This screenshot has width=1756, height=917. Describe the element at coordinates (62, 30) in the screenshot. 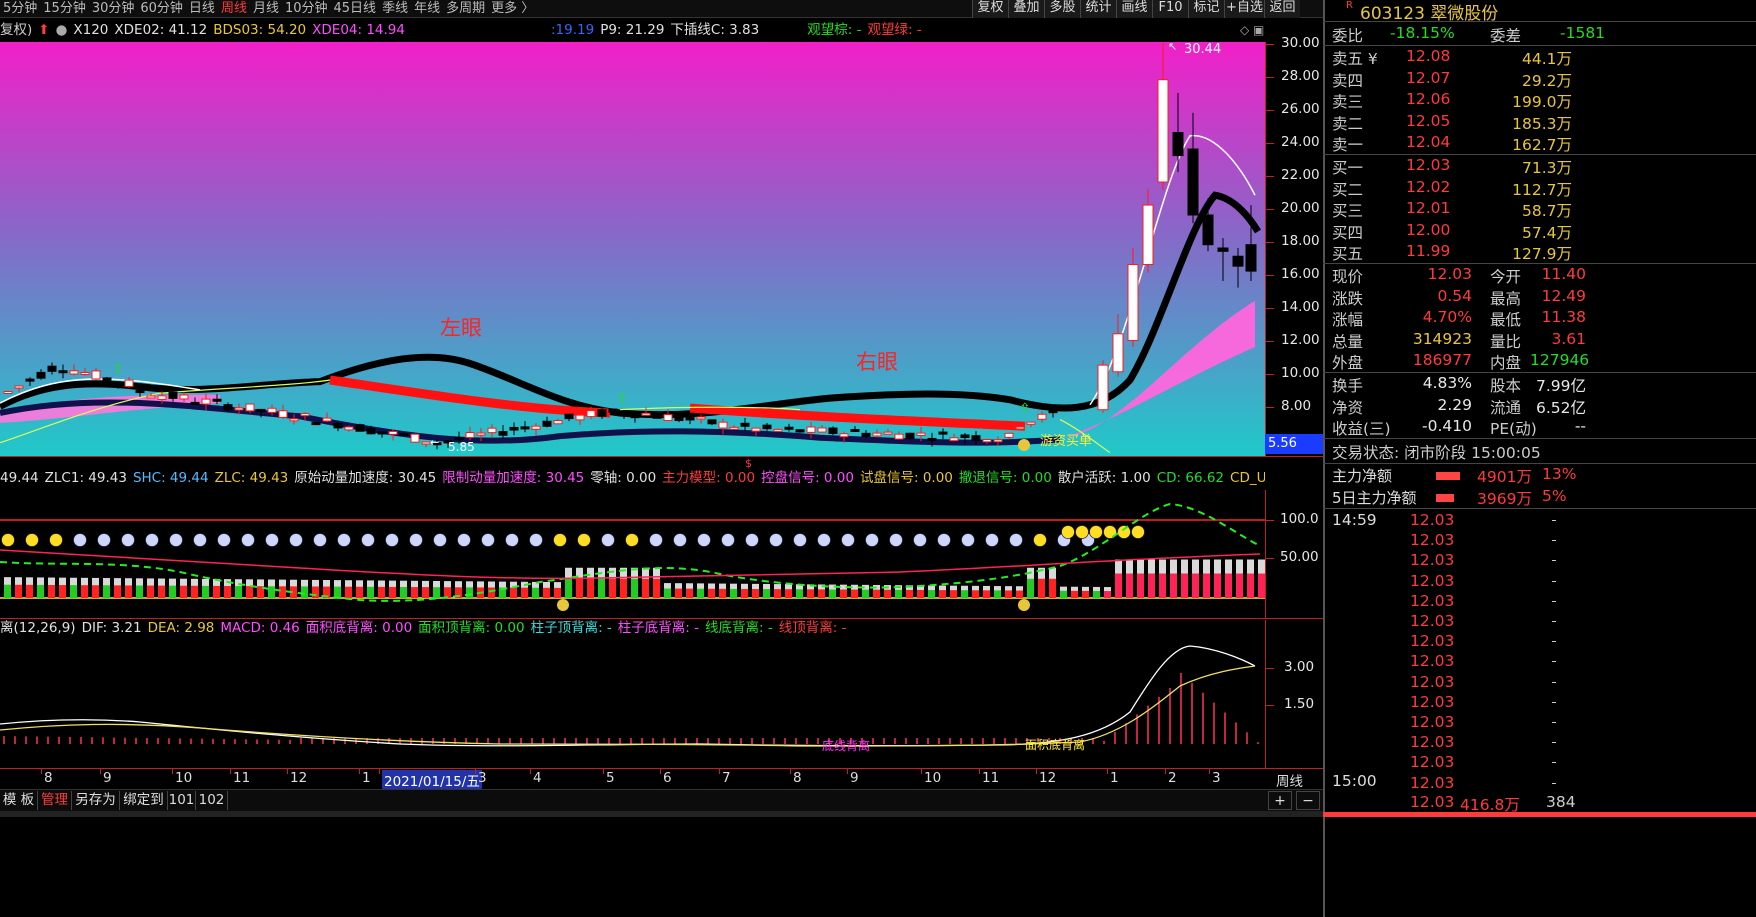

I see `indicator-toggle-icon: ●` at that location.